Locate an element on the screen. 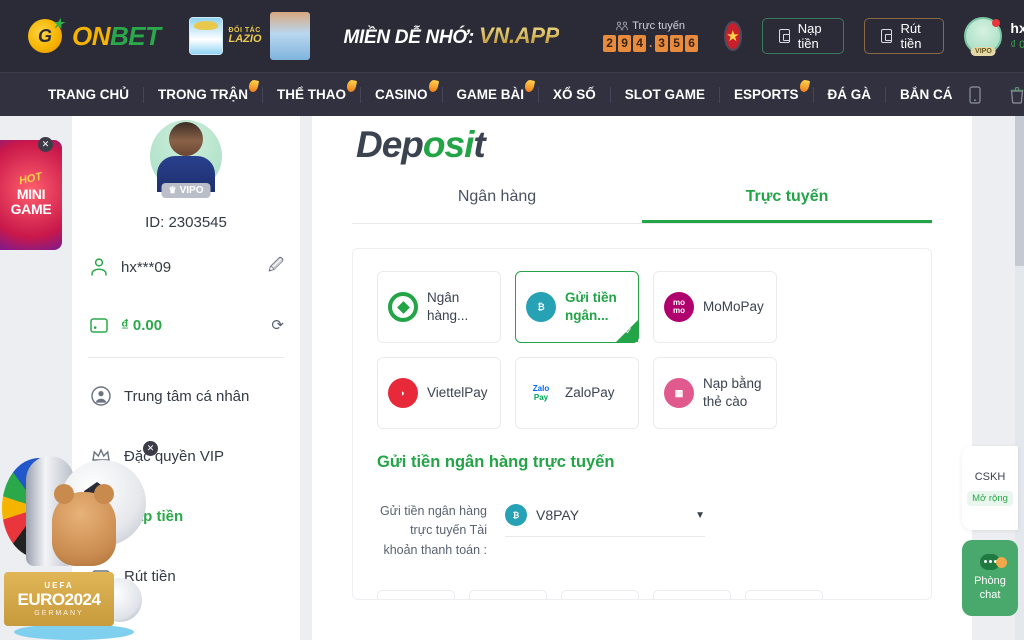 The image size is (1024, 640). payment-method-scratch-card: ▦ Nạp bằng thẻ cào is located at coordinates (715, 393).